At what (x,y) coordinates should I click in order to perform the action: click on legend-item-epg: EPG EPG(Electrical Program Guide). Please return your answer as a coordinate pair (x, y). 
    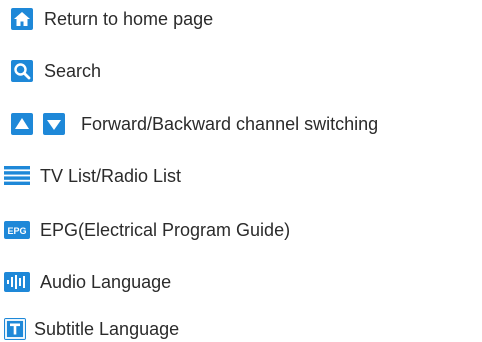
    Looking at the image, I should click on (147, 230).